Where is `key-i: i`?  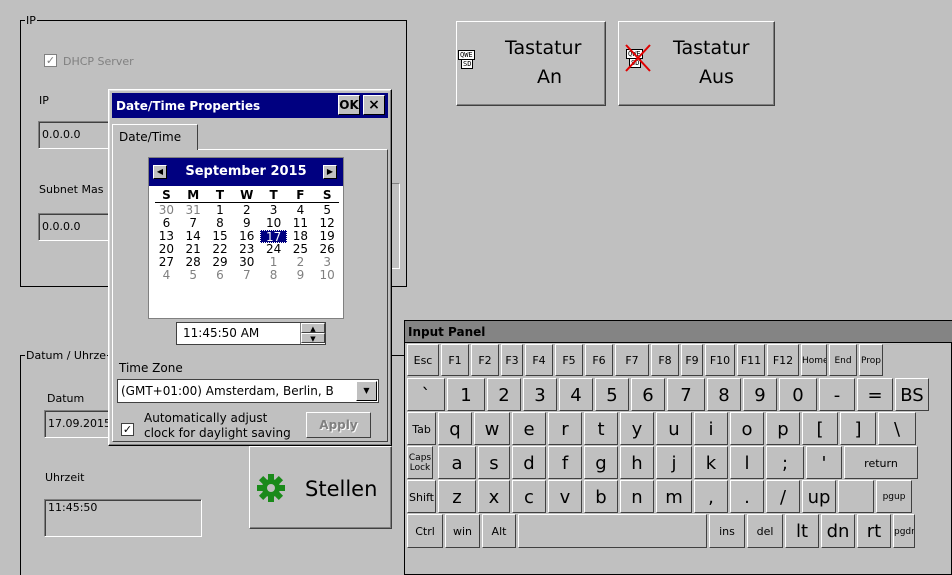
key-i: i is located at coordinates (711, 428).